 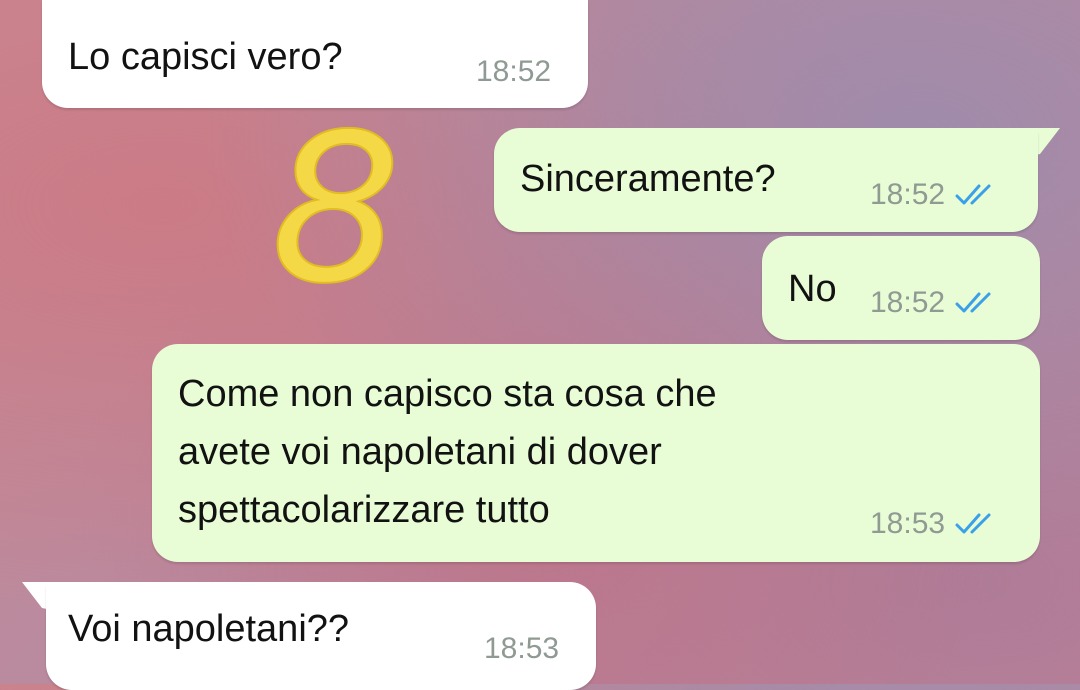 I want to click on handwritten-number-annotation: 8, so click(x=336, y=212).